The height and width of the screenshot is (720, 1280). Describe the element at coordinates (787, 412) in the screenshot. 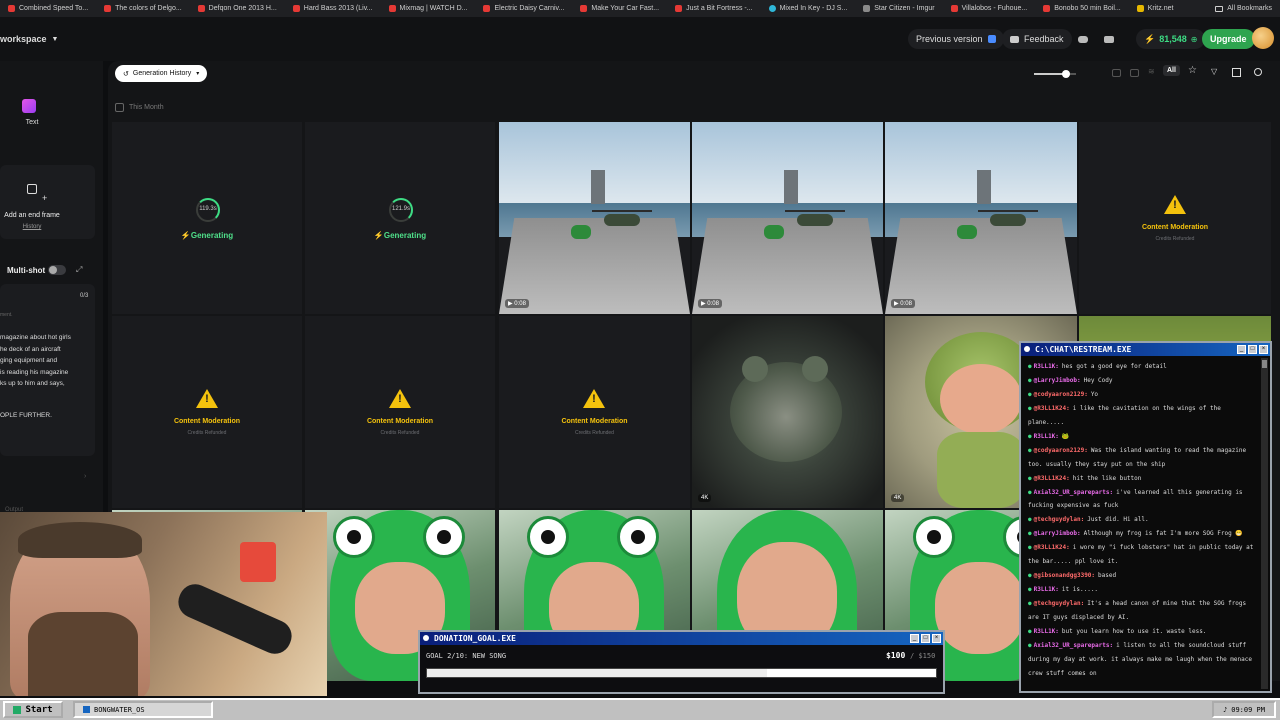

I see `image-tile: 4K` at that location.